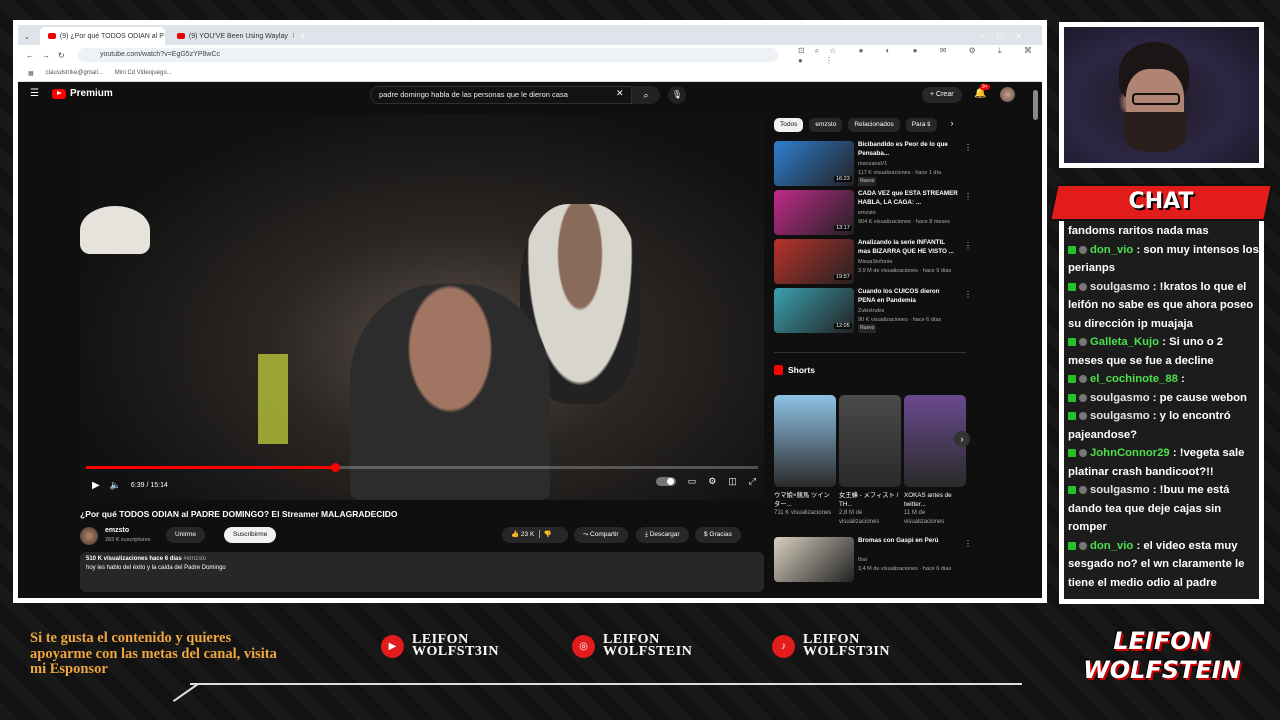  I want to click on social-handle: LEIFON WOLFSTEIN, so click(647, 646).